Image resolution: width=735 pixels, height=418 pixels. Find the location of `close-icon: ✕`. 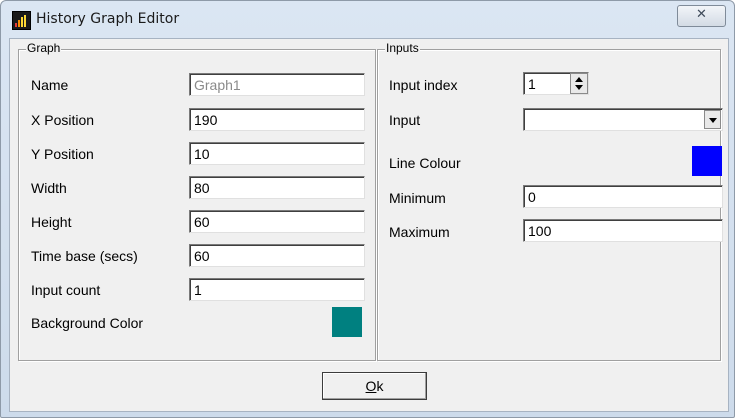

close-icon: ✕ is located at coordinates (701, 14).